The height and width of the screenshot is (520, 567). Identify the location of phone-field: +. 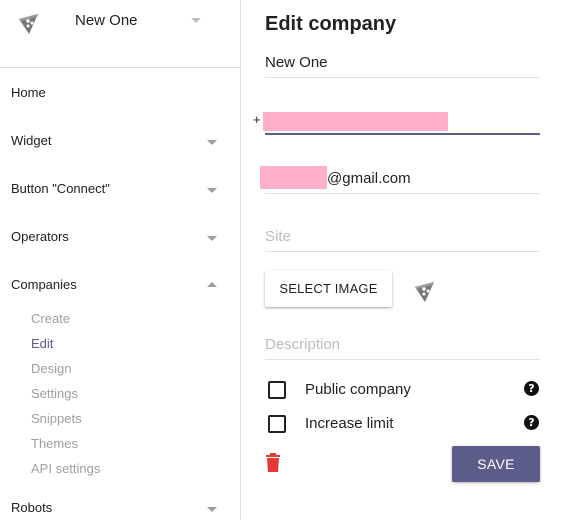
(396, 121).